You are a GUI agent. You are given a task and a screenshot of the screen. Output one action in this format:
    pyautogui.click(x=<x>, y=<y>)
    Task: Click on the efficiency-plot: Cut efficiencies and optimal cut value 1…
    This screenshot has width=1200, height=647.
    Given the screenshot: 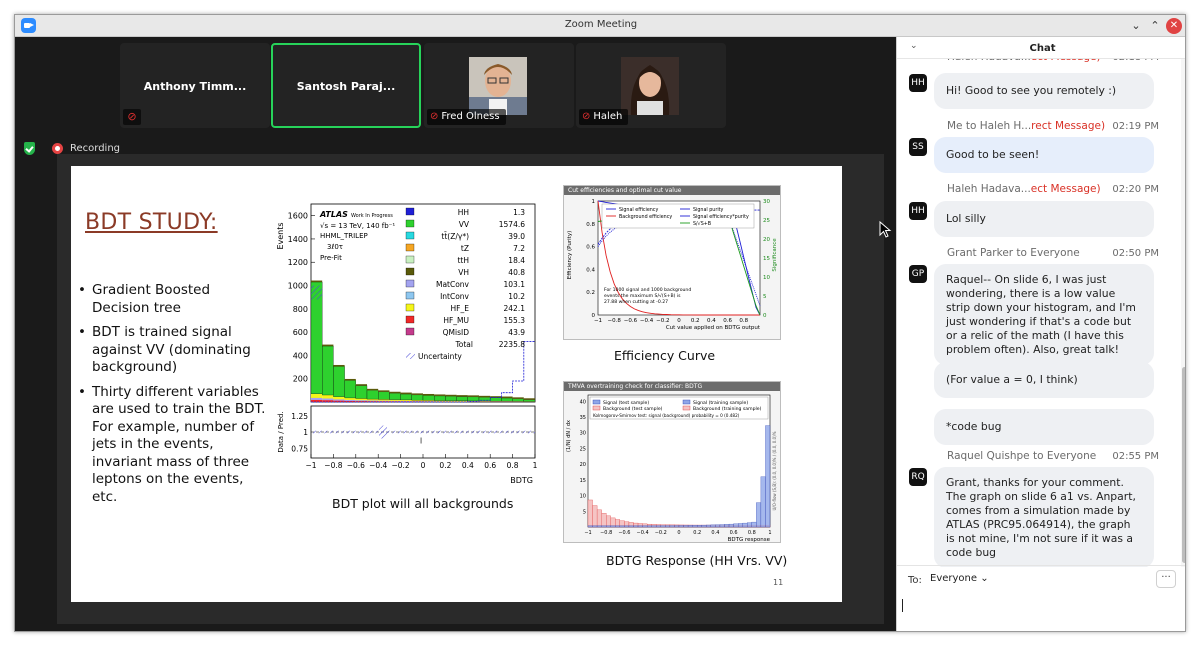 What is the action you would take?
    pyautogui.click(x=672, y=262)
    